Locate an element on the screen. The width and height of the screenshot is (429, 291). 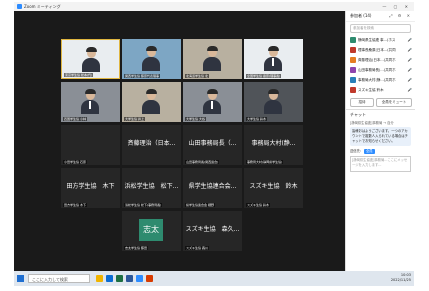
participant-actions: 招待 全員をミュート is located at coordinates (381, 102).